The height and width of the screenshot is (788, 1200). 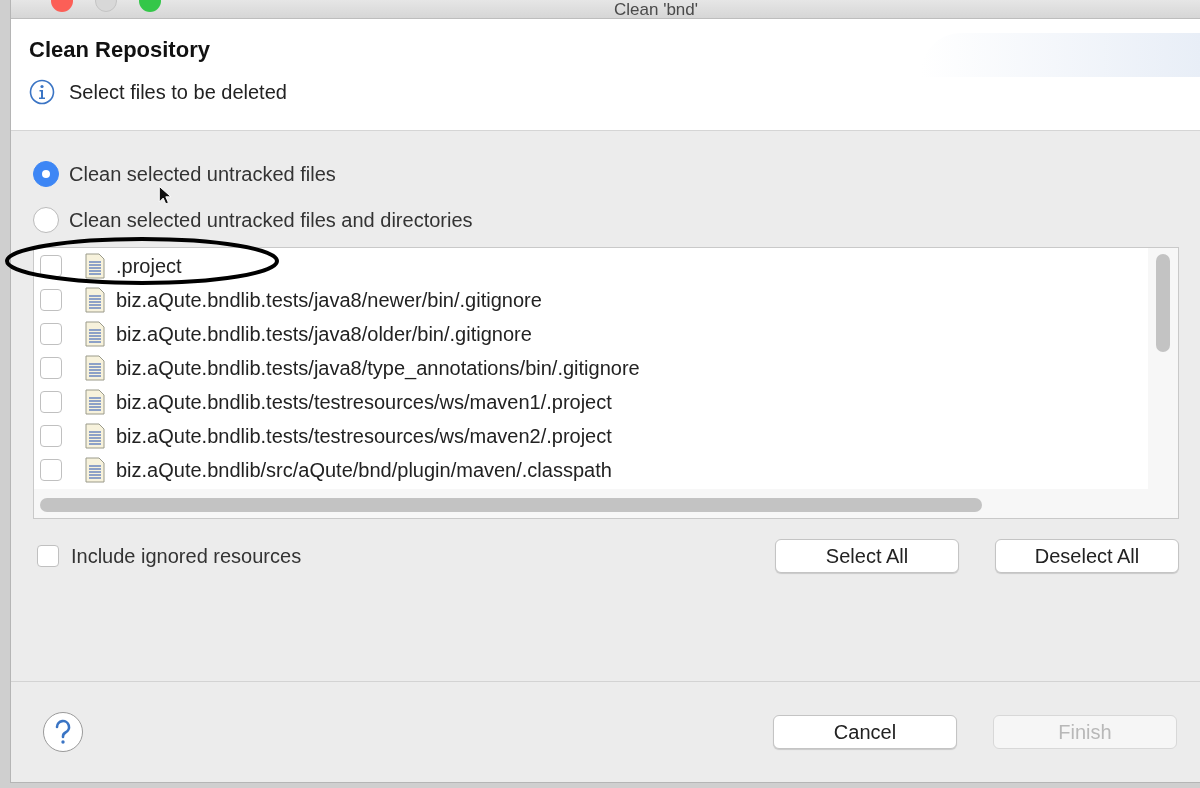 What do you see at coordinates (164, 195) in the screenshot?
I see `cursor-icon` at bounding box center [164, 195].